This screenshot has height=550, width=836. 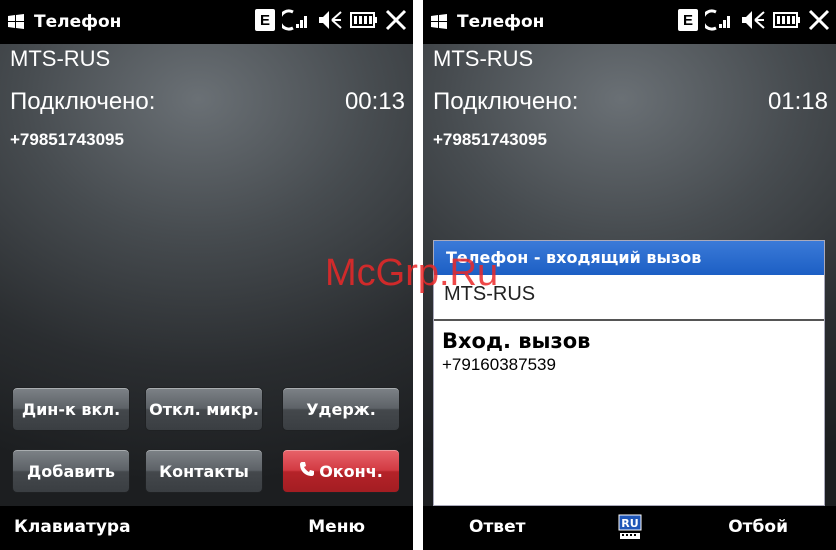 I want to click on softkey-bar: Клавиатура Меню, so click(x=206, y=528).